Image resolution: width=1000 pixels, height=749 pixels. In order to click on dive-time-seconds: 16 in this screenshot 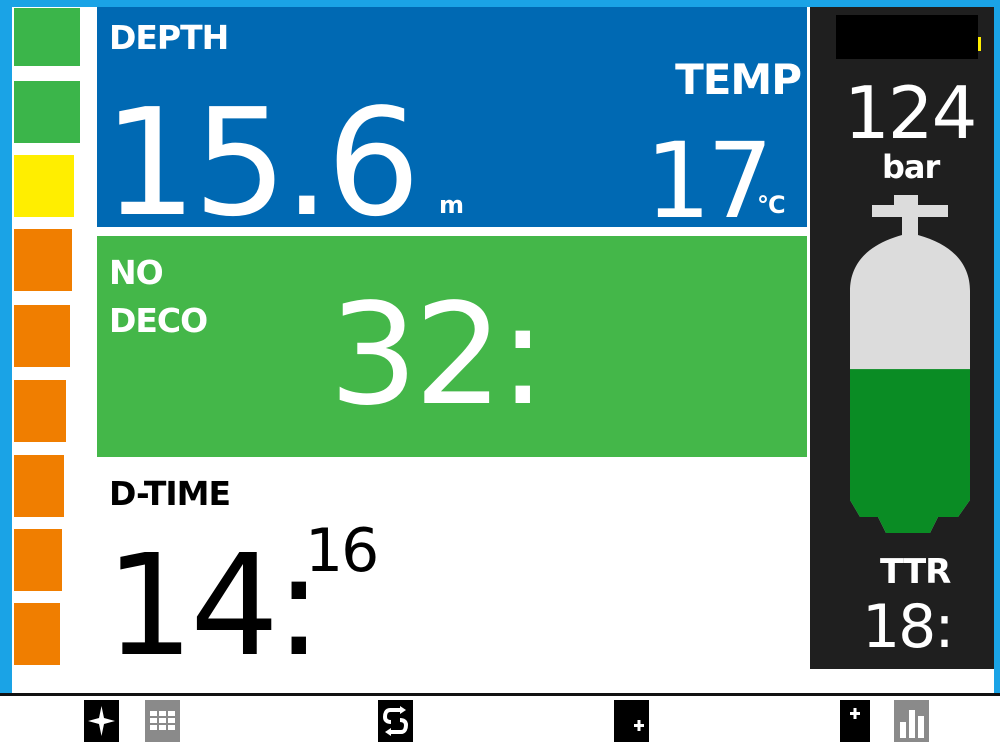, I will do `click(342, 551)`.